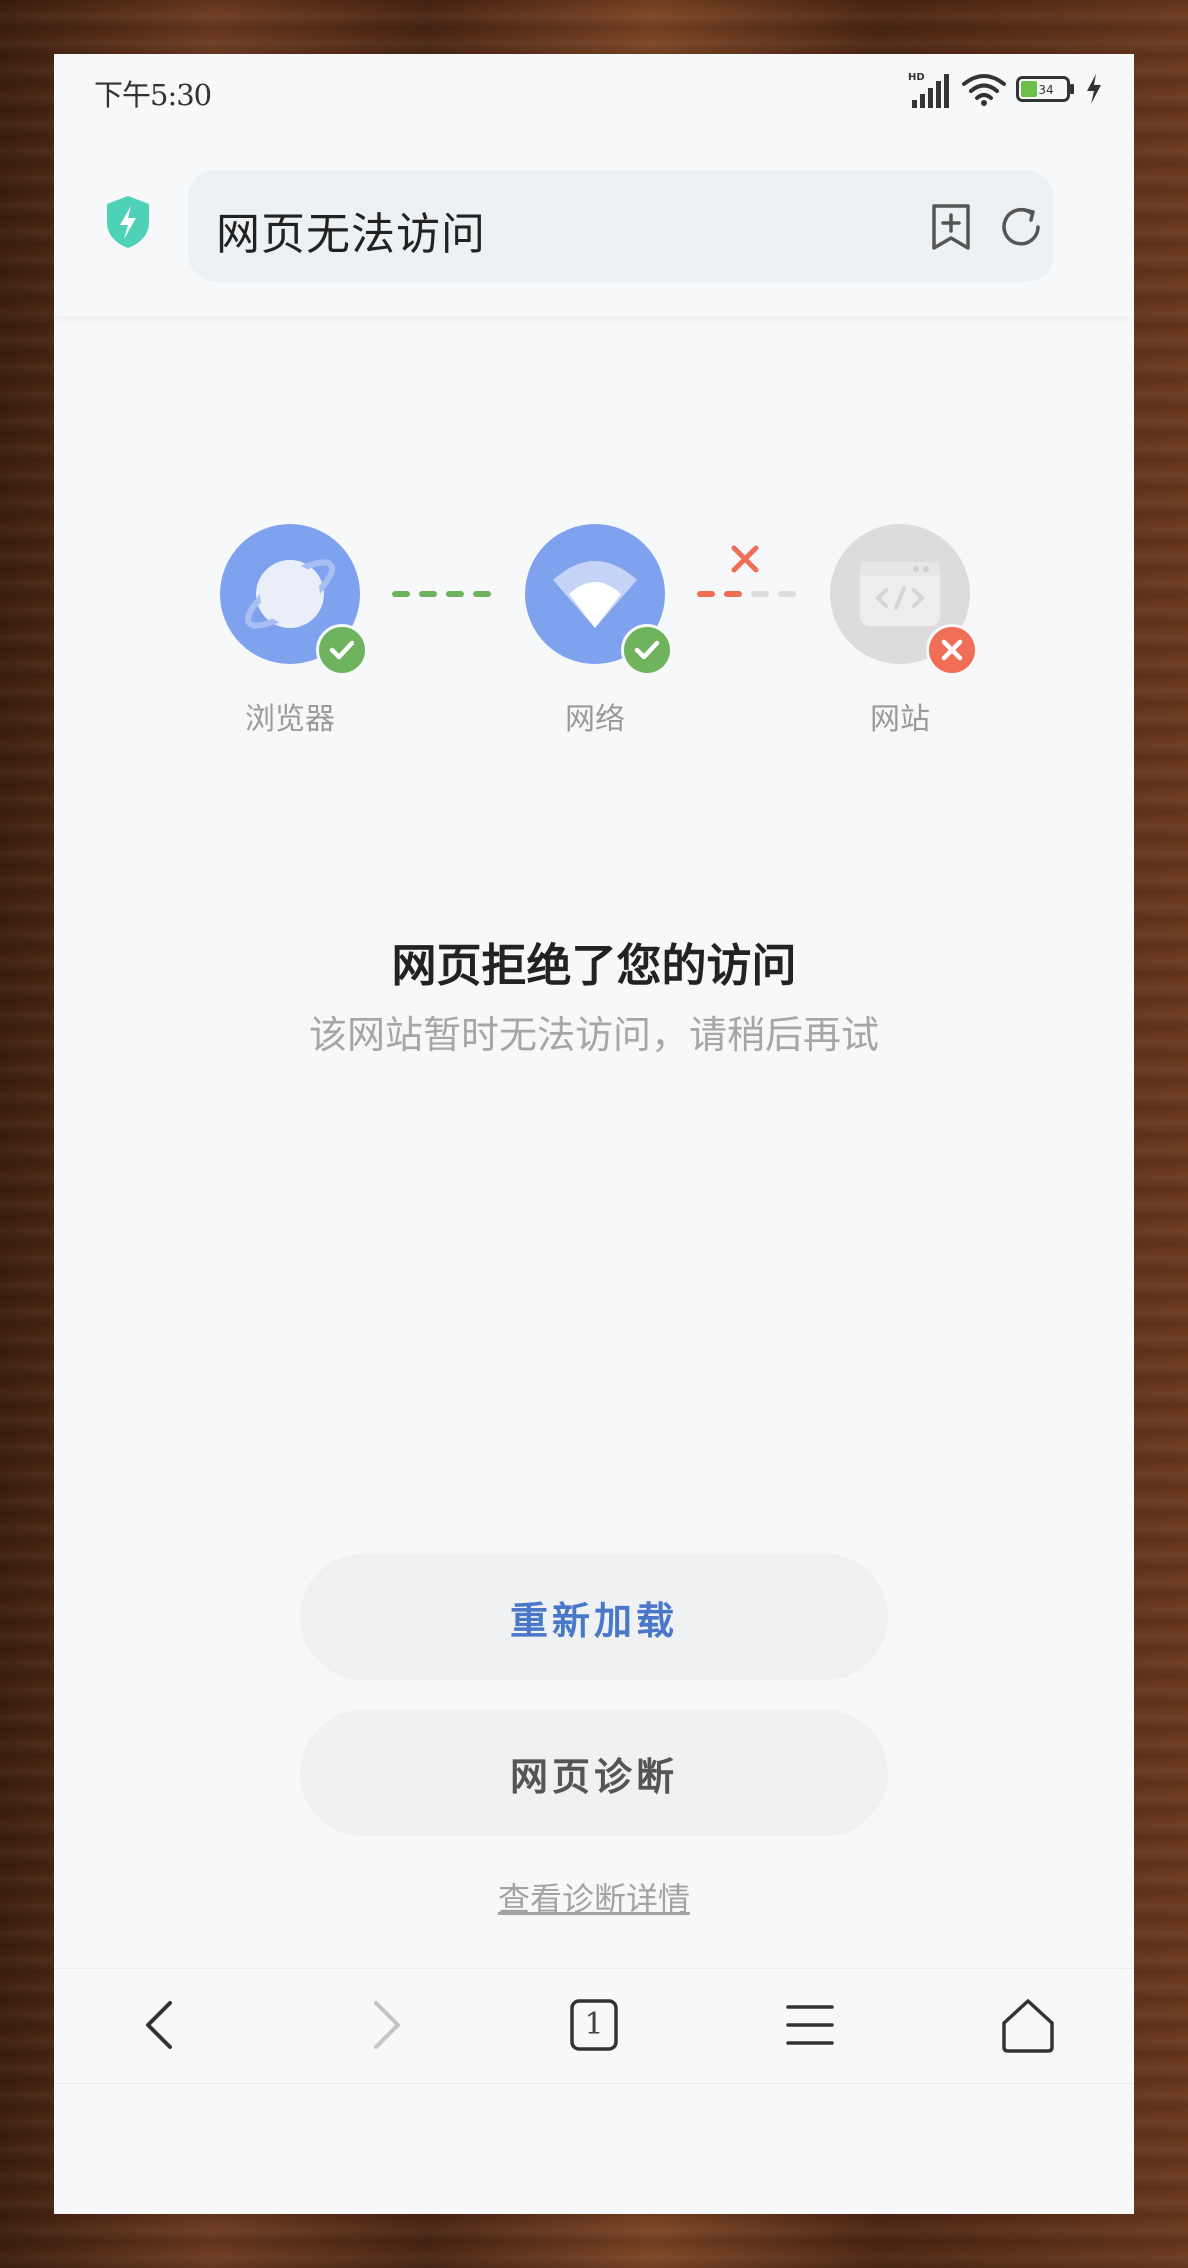  What do you see at coordinates (594, 654) in the screenshot?
I see `connection-diagram: 浏览器 网络 网站` at bounding box center [594, 654].